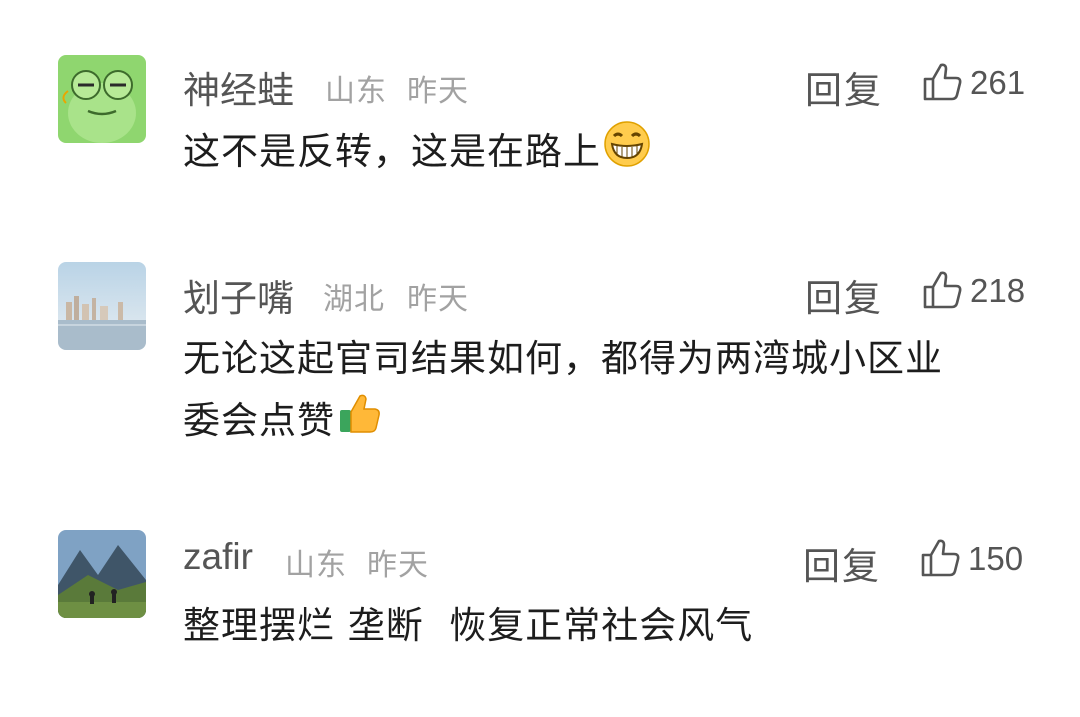 The height and width of the screenshot is (717, 1080). I want to click on like-button: 218, so click(972, 291).